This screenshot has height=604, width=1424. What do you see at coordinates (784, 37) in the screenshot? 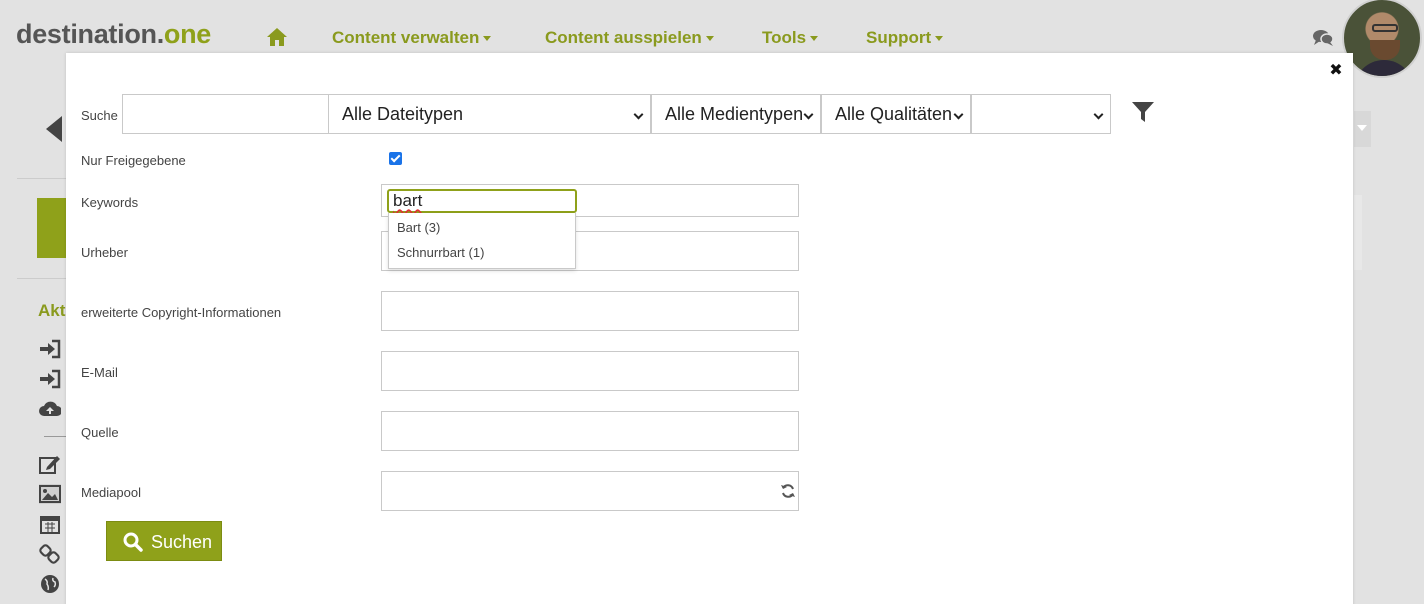
I see `nav-item-label: Tools` at bounding box center [784, 37].